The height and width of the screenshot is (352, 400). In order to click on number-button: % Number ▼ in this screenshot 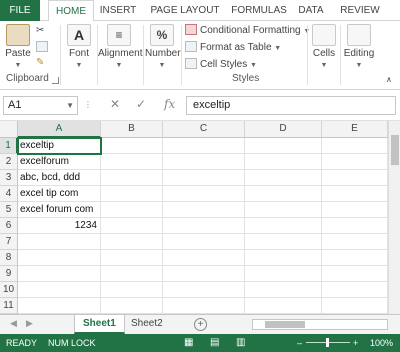, I will do `click(163, 47)`.